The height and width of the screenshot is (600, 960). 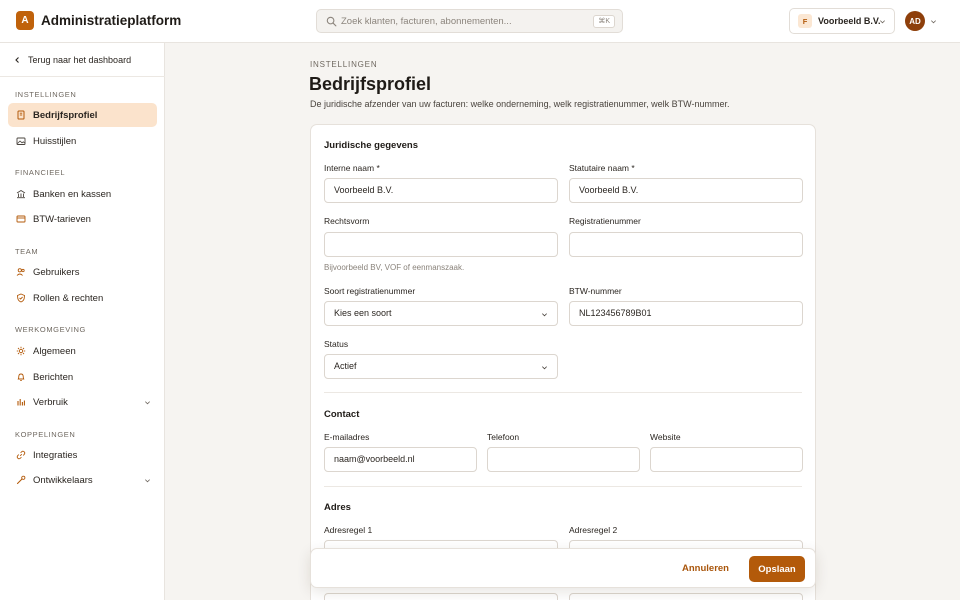 What do you see at coordinates (345, 366) in the screenshot?
I see `status-value: Actief` at bounding box center [345, 366].